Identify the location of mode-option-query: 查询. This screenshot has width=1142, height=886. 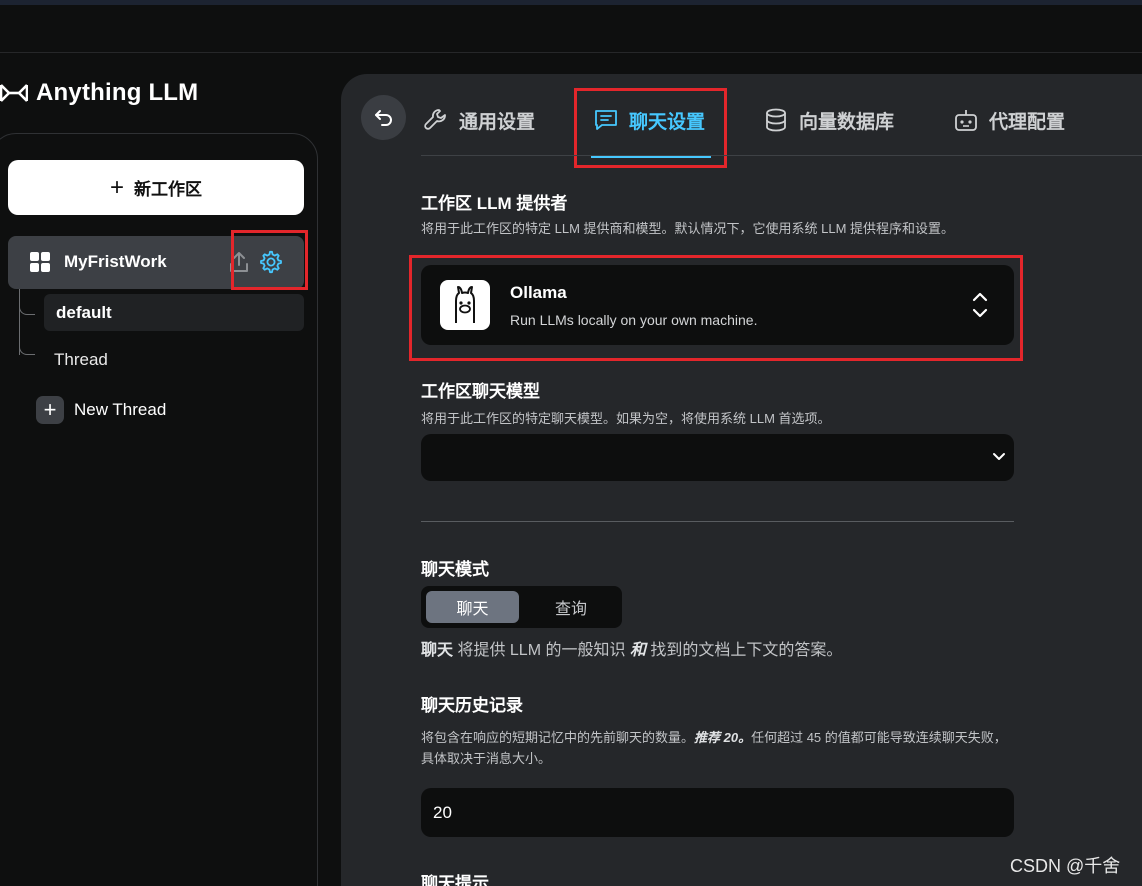
(571, 607).